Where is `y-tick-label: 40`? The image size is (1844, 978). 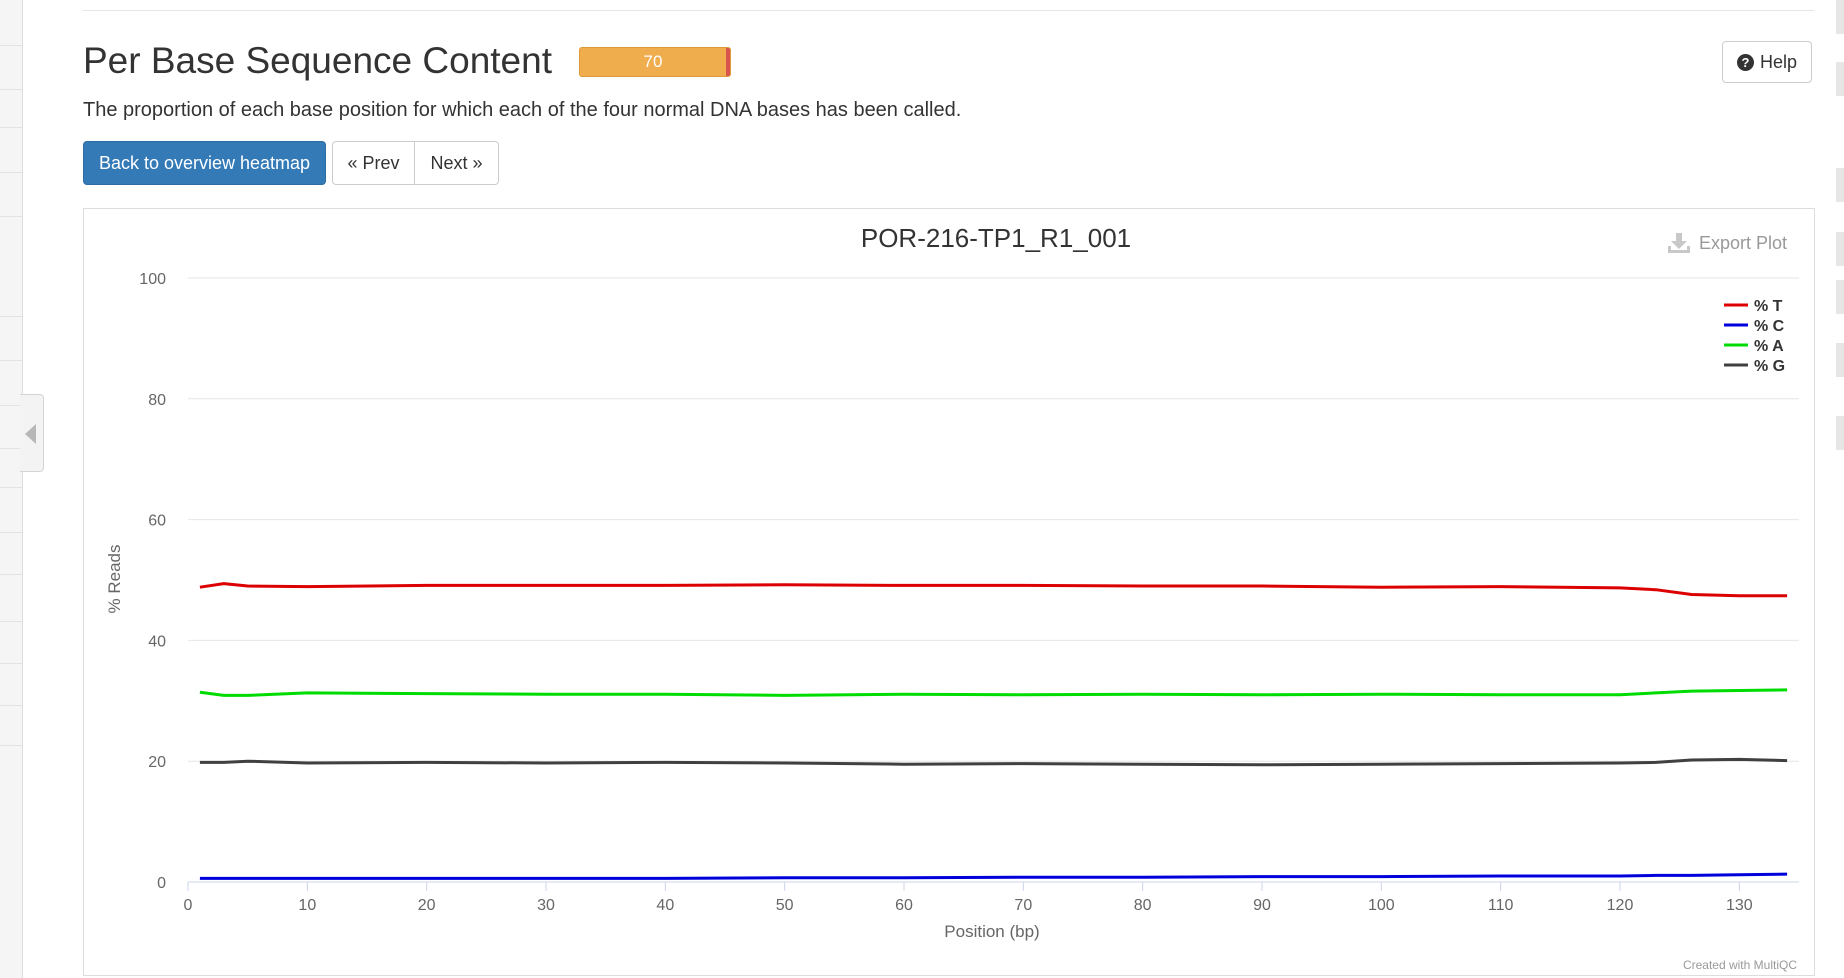 y-tick-label: 40 is located at coordinates (157, 641).